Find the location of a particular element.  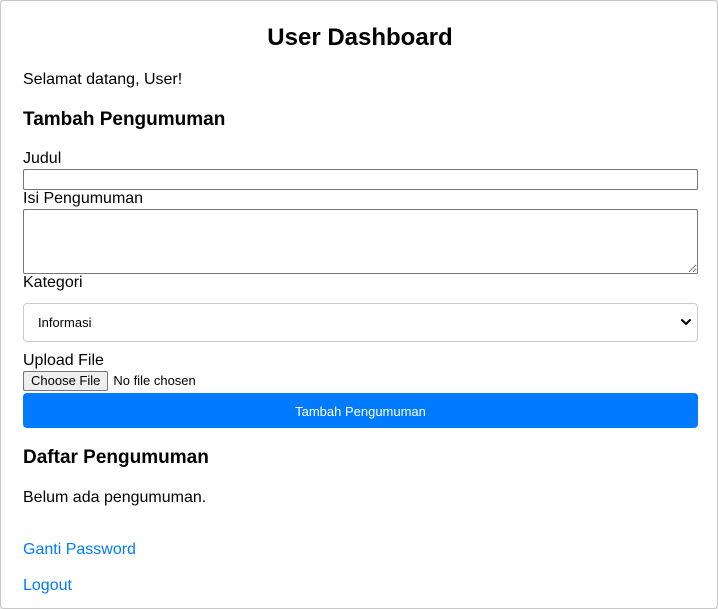

upload-label: Upload File is located at coordinates (63, 360).